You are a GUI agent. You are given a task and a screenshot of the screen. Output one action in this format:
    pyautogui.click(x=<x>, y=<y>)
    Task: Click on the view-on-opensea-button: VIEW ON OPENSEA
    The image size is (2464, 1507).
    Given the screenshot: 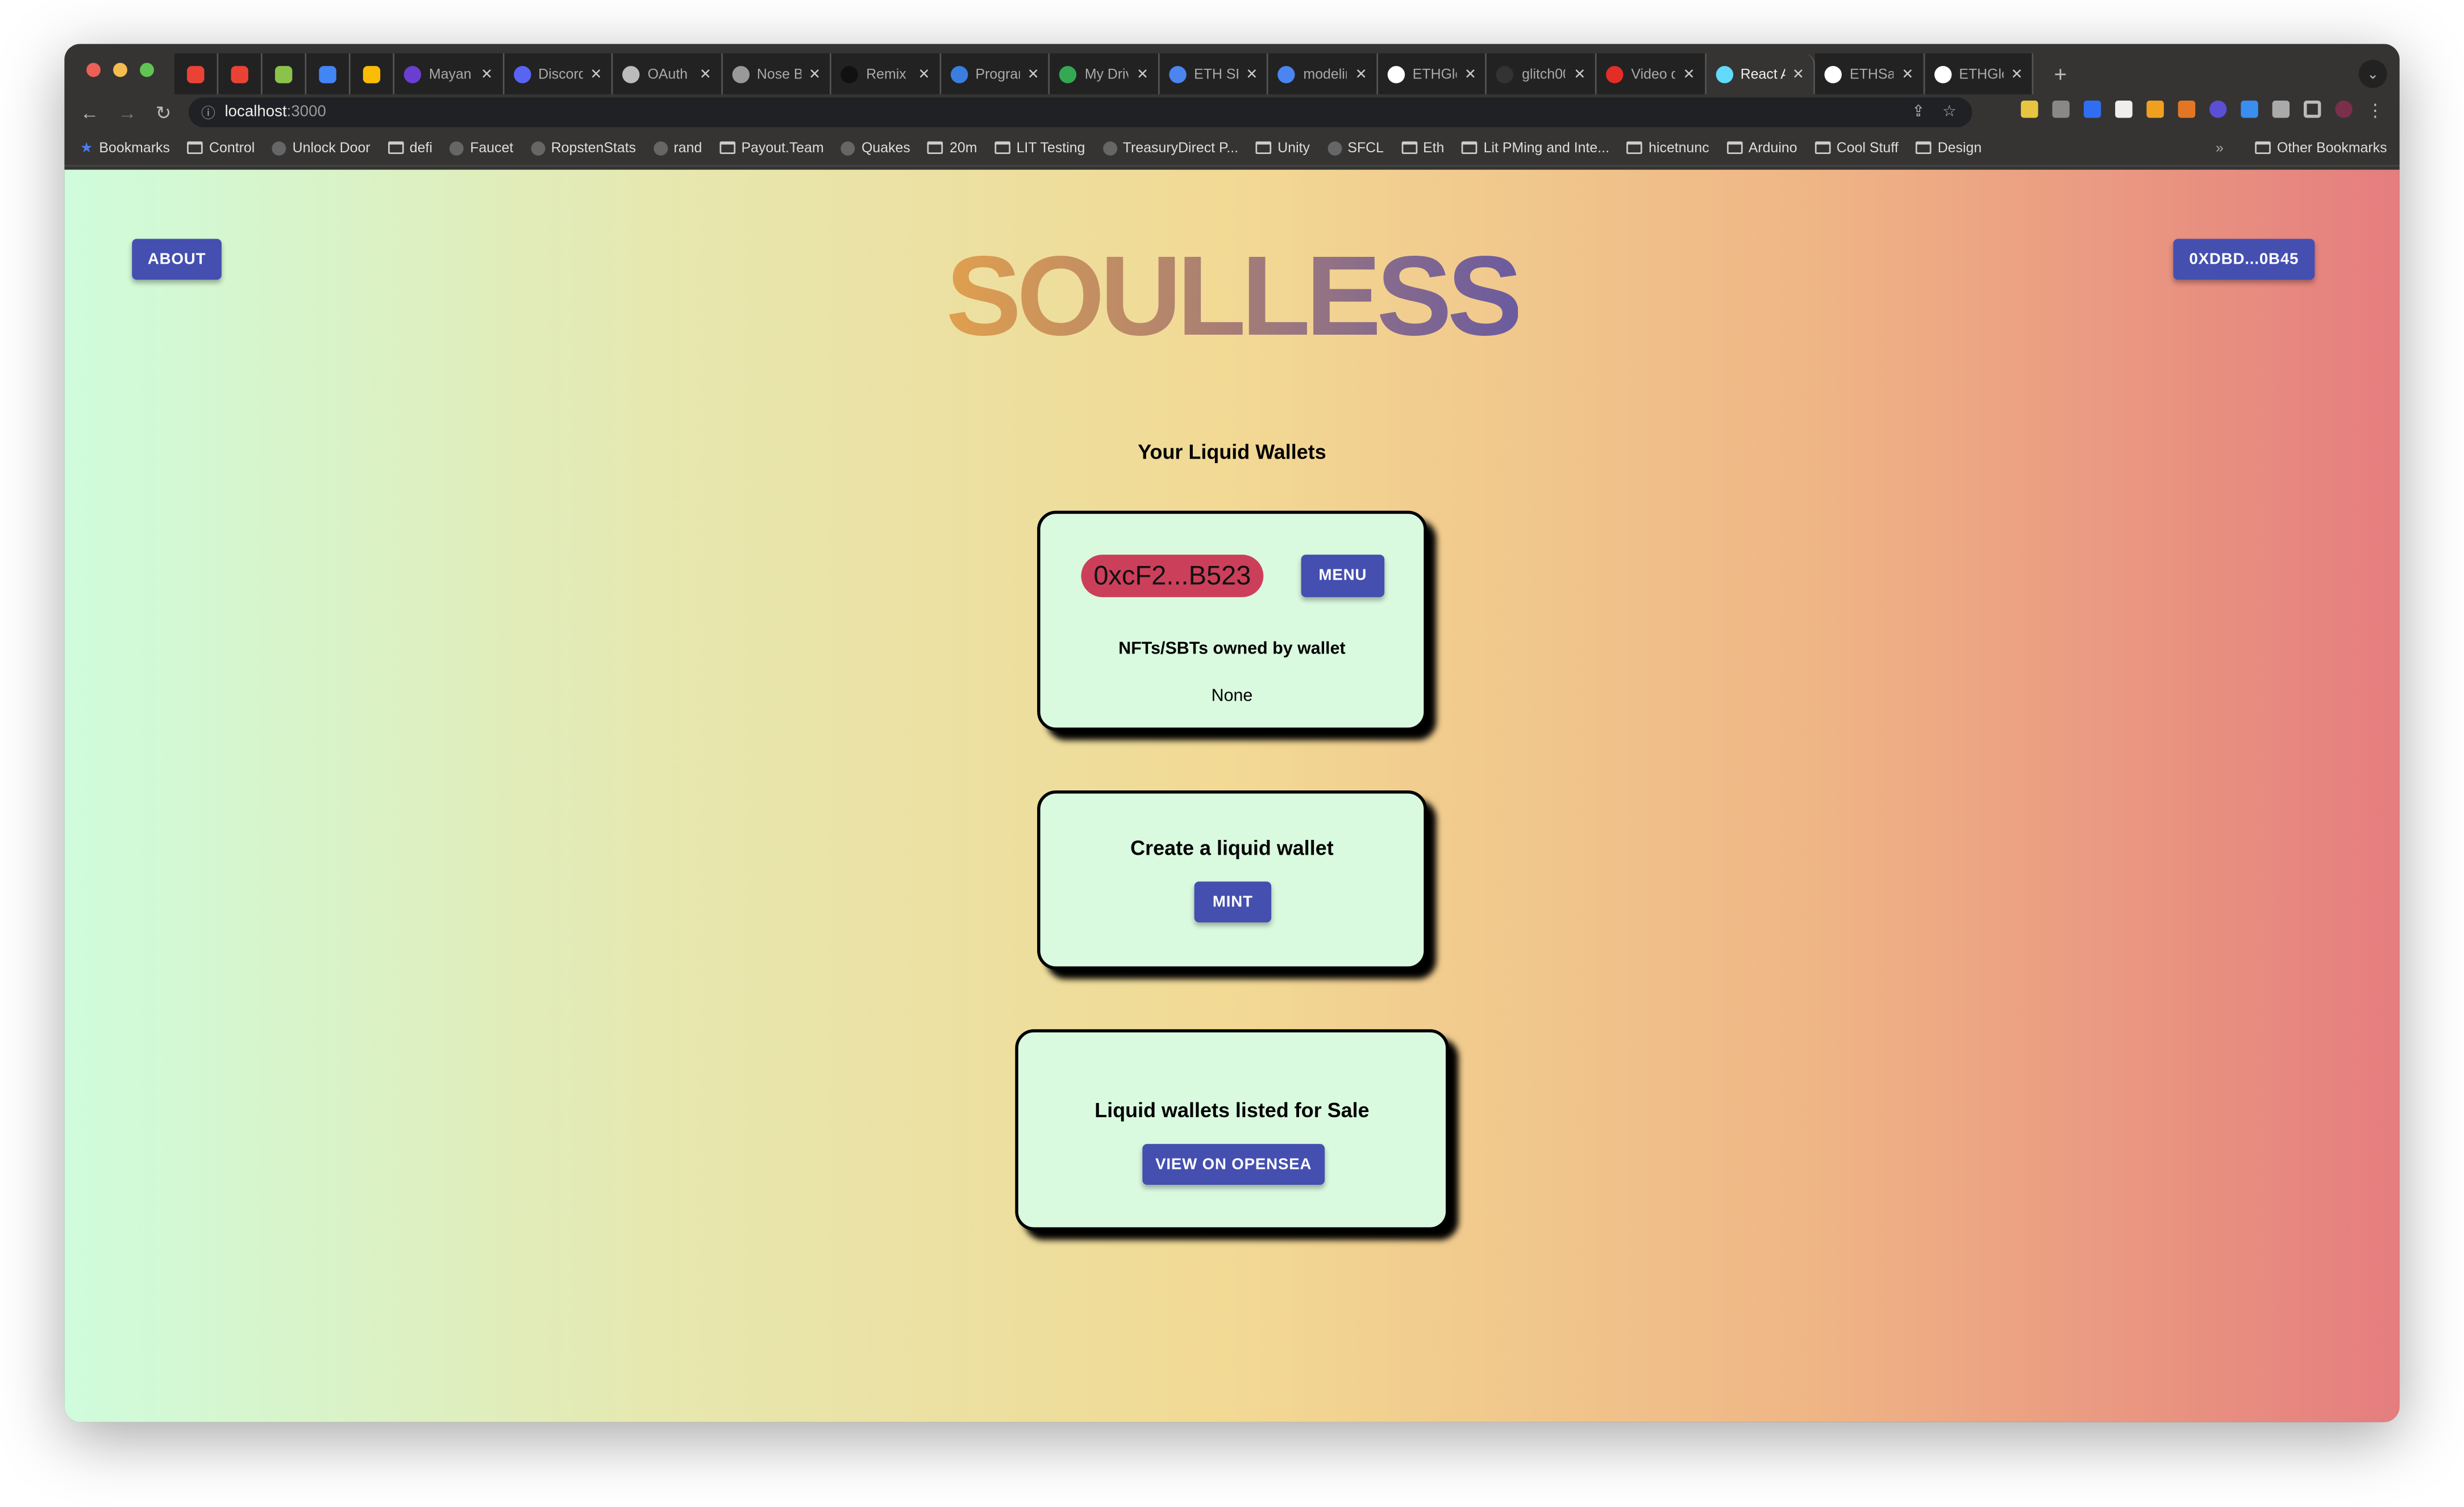 What is the action you would take?
    pyautogui.click(x=1233, y=1164)
    